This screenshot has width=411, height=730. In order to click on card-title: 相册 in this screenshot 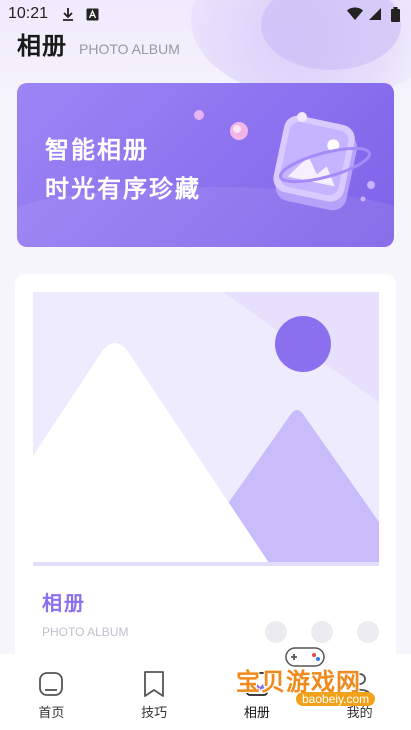, I will do `click(64, 603)`.